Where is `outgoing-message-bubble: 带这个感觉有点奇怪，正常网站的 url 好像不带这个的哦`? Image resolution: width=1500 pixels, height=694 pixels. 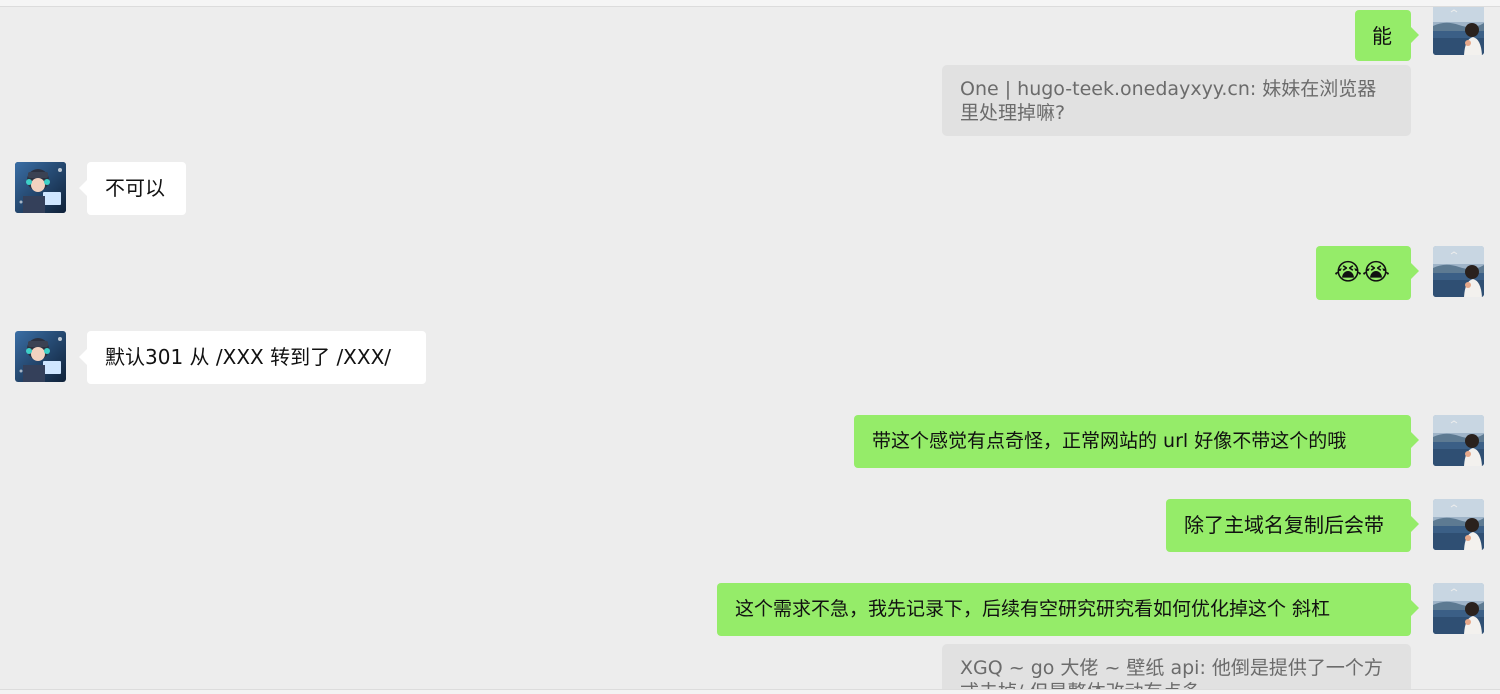 outgoing-message-bubble: 带这个感觉有点奇怪，正常网站的 url 好像不带这个的哦 is located at coordinates (1136, 441).